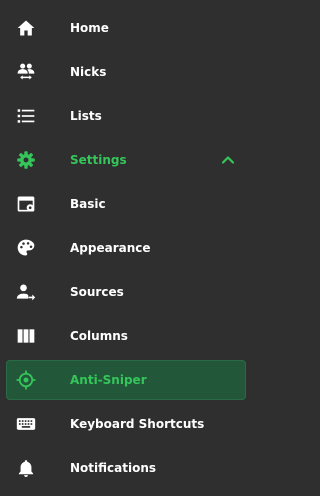 The width and height of the screenshot is (320, 496). Describe the element at coordinates (26, 28) in the screenshot. I see `home-icon` at that location.